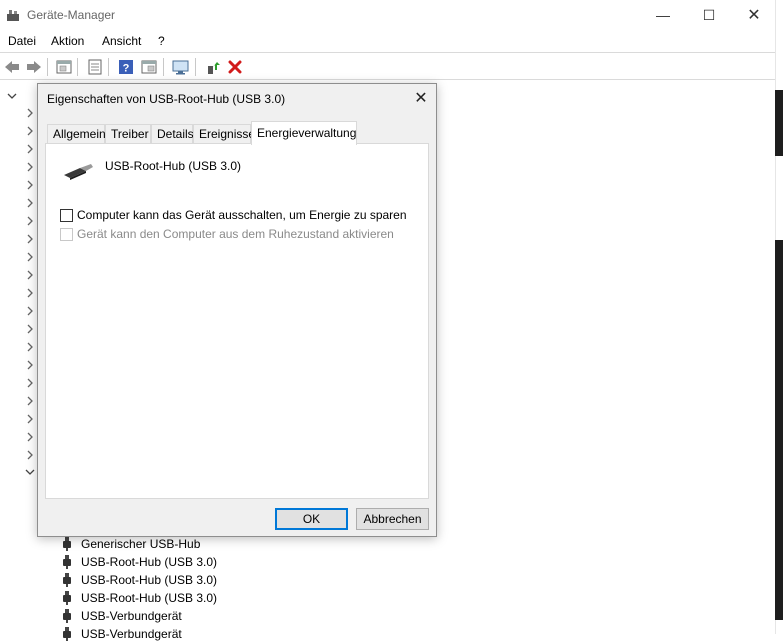 This screenshot has height=643, width=783. I want to click on tab-allgemein: Allgemein, so click(76, 134).